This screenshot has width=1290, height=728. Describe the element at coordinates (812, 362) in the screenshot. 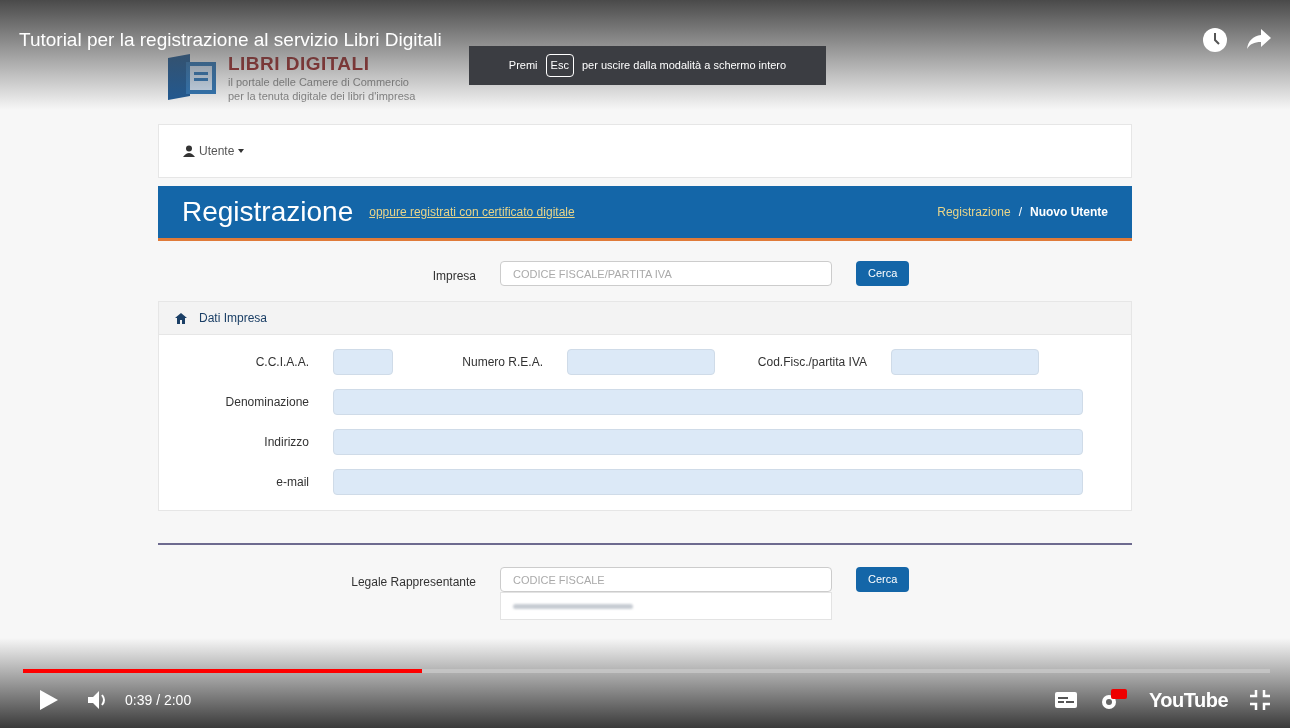

I see `field-label: Cod.Fisc./partita IVA` at that location.